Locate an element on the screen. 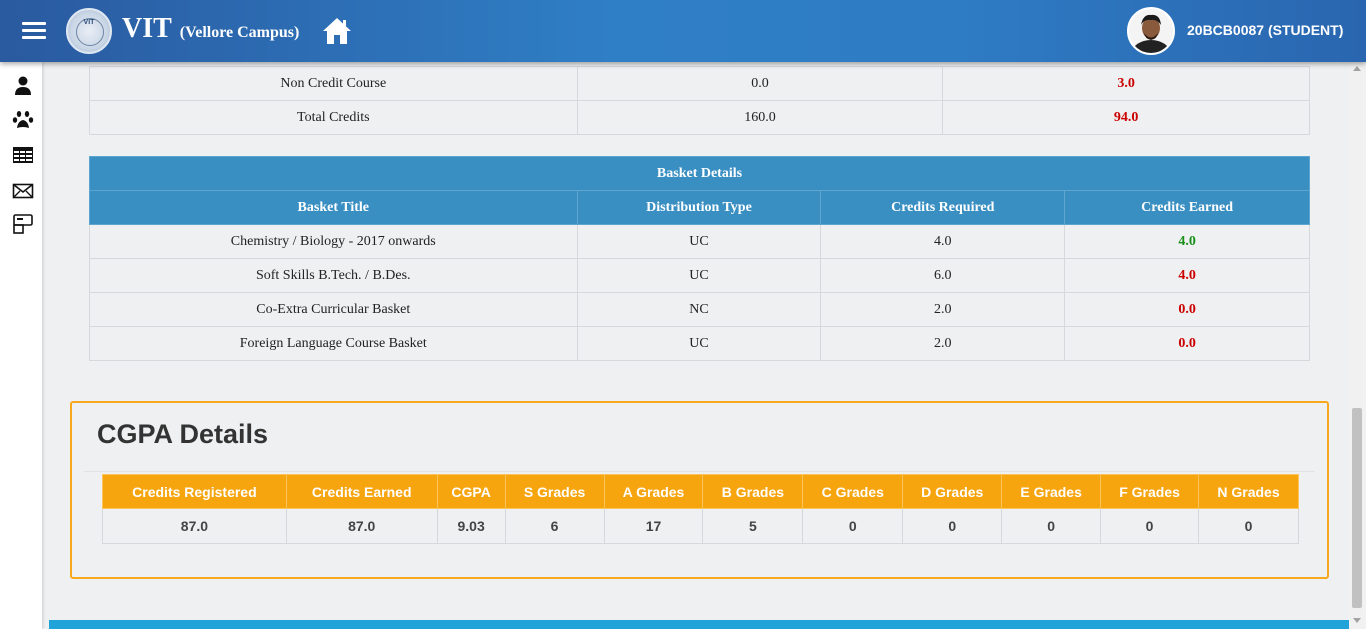 The width and height of the screenshot is (1366, 629). credit-earned: 94.0 is located at coordinates (1126, 117).